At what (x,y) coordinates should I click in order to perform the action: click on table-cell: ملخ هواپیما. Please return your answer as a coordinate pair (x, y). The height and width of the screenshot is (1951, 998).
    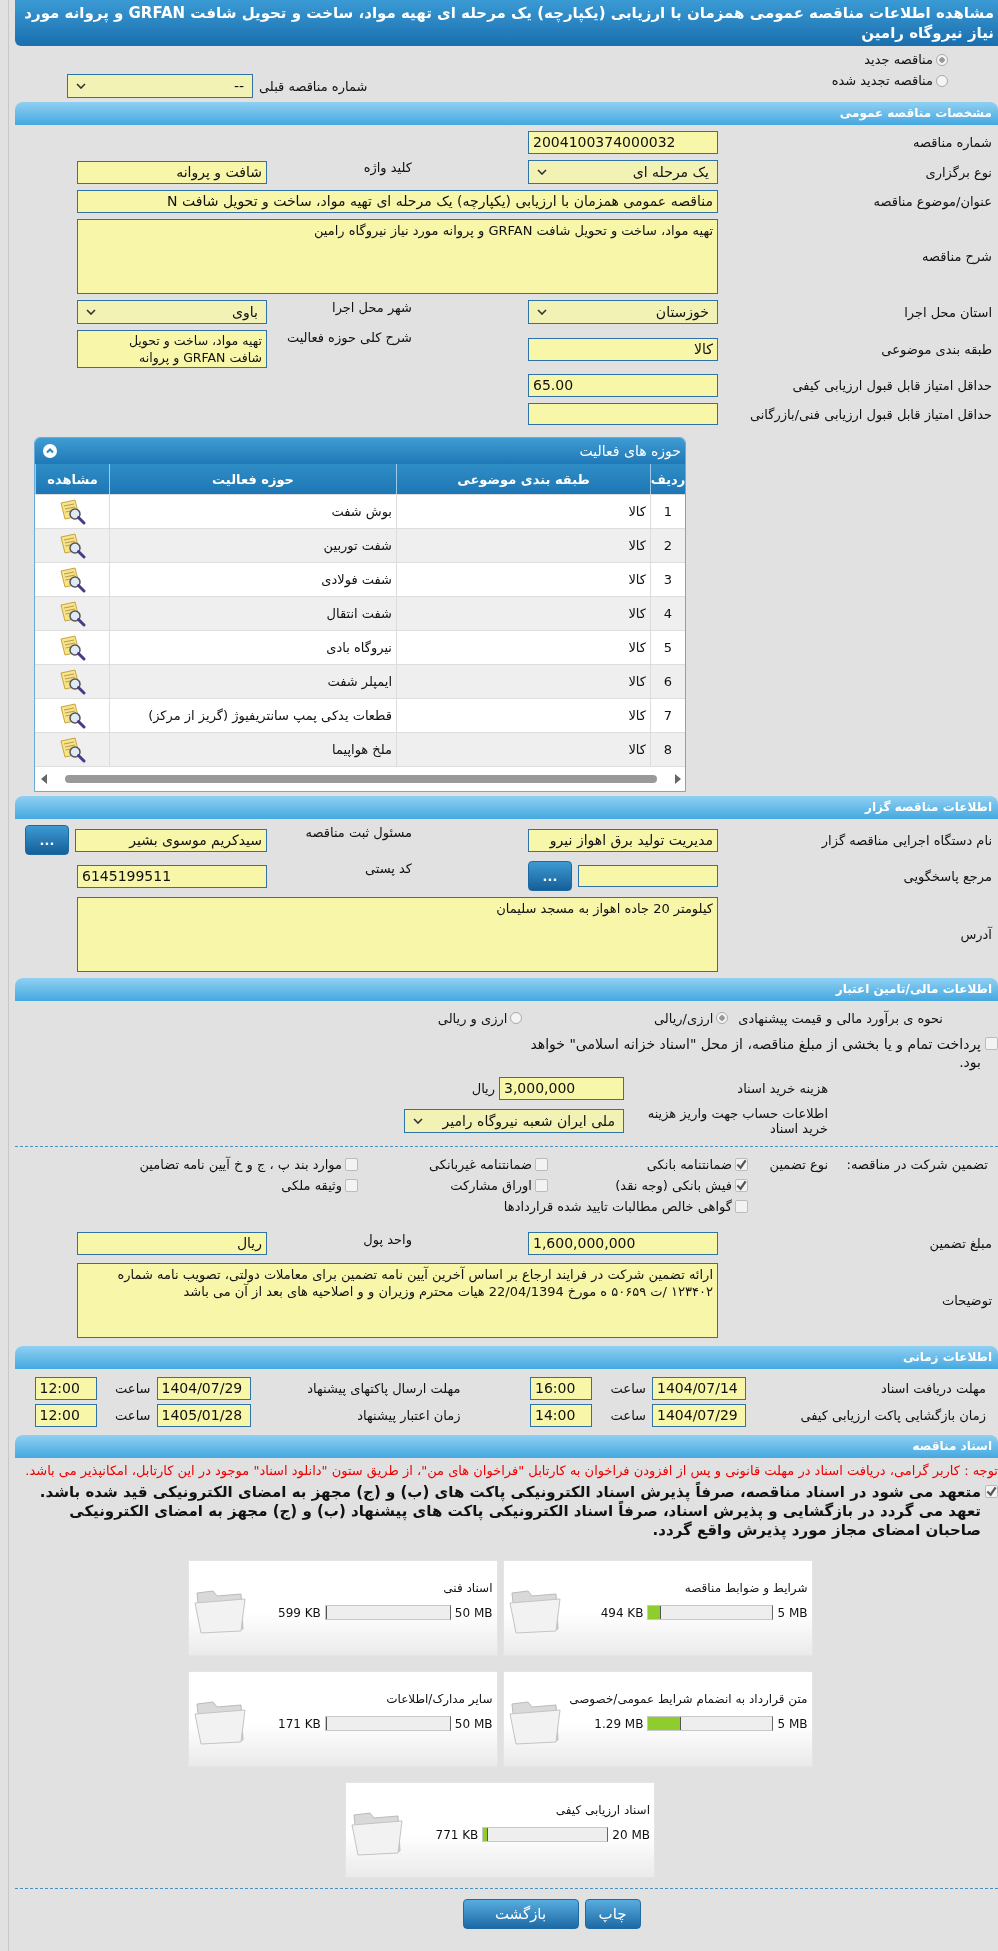
    Looking at the image, I should click on (252, 749).